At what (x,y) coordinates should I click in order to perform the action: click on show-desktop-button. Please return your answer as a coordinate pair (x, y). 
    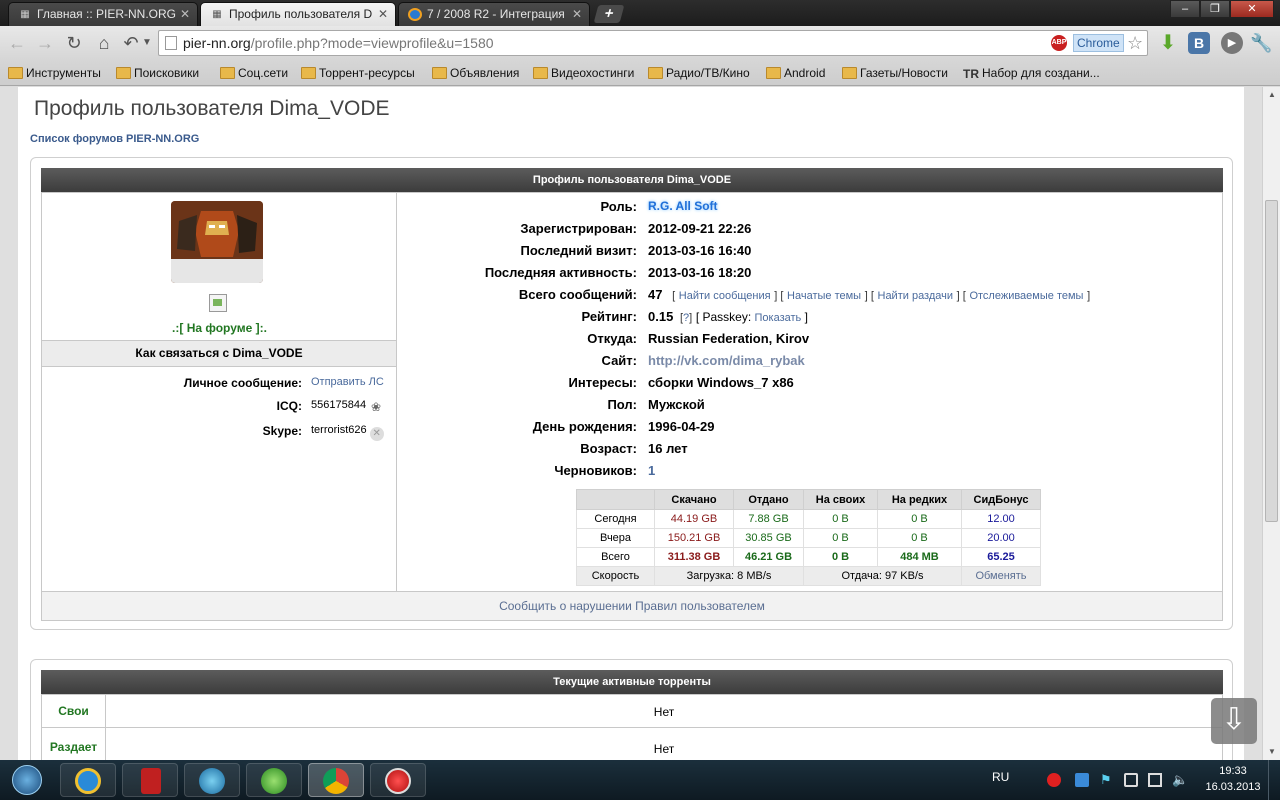
    Looking at the image, I should click on (1274, 780).